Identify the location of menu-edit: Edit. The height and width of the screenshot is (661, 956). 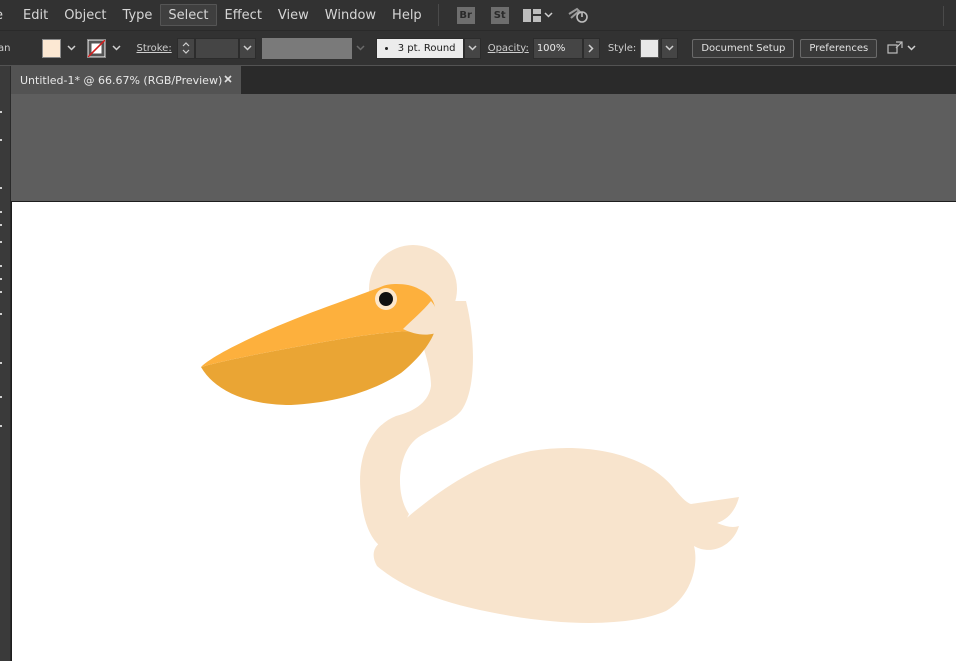
(35, 15).